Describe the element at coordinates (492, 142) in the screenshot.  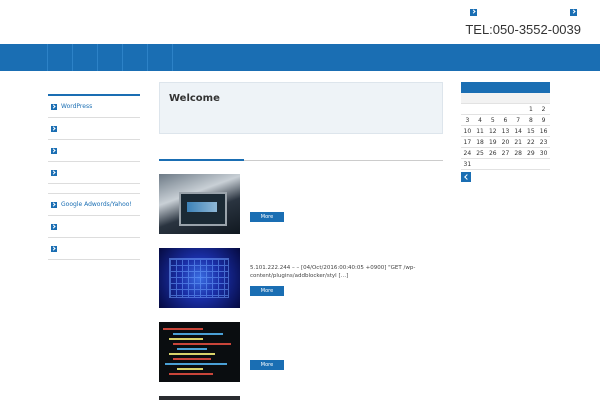
I see `calendar-day: 19` at that location.